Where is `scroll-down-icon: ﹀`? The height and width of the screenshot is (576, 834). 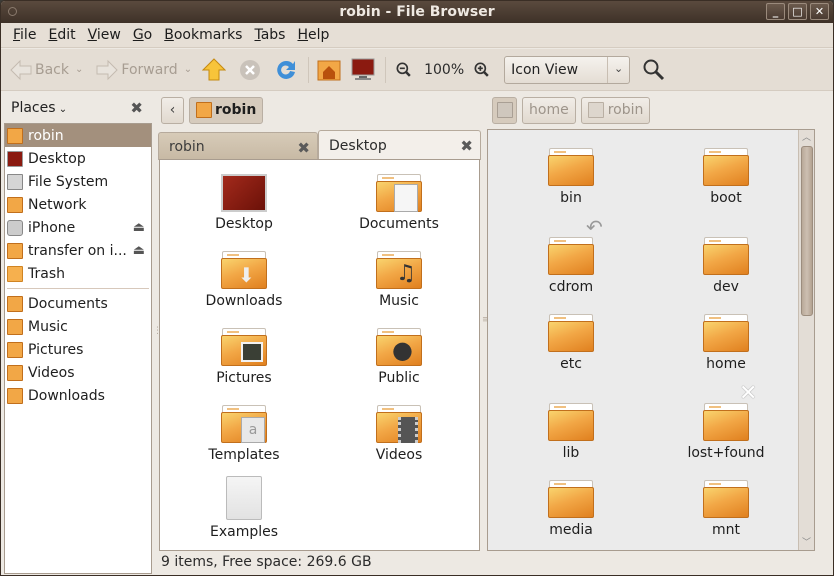
scroll-down-icon: ﹀ is located at coordinates (806, 541).